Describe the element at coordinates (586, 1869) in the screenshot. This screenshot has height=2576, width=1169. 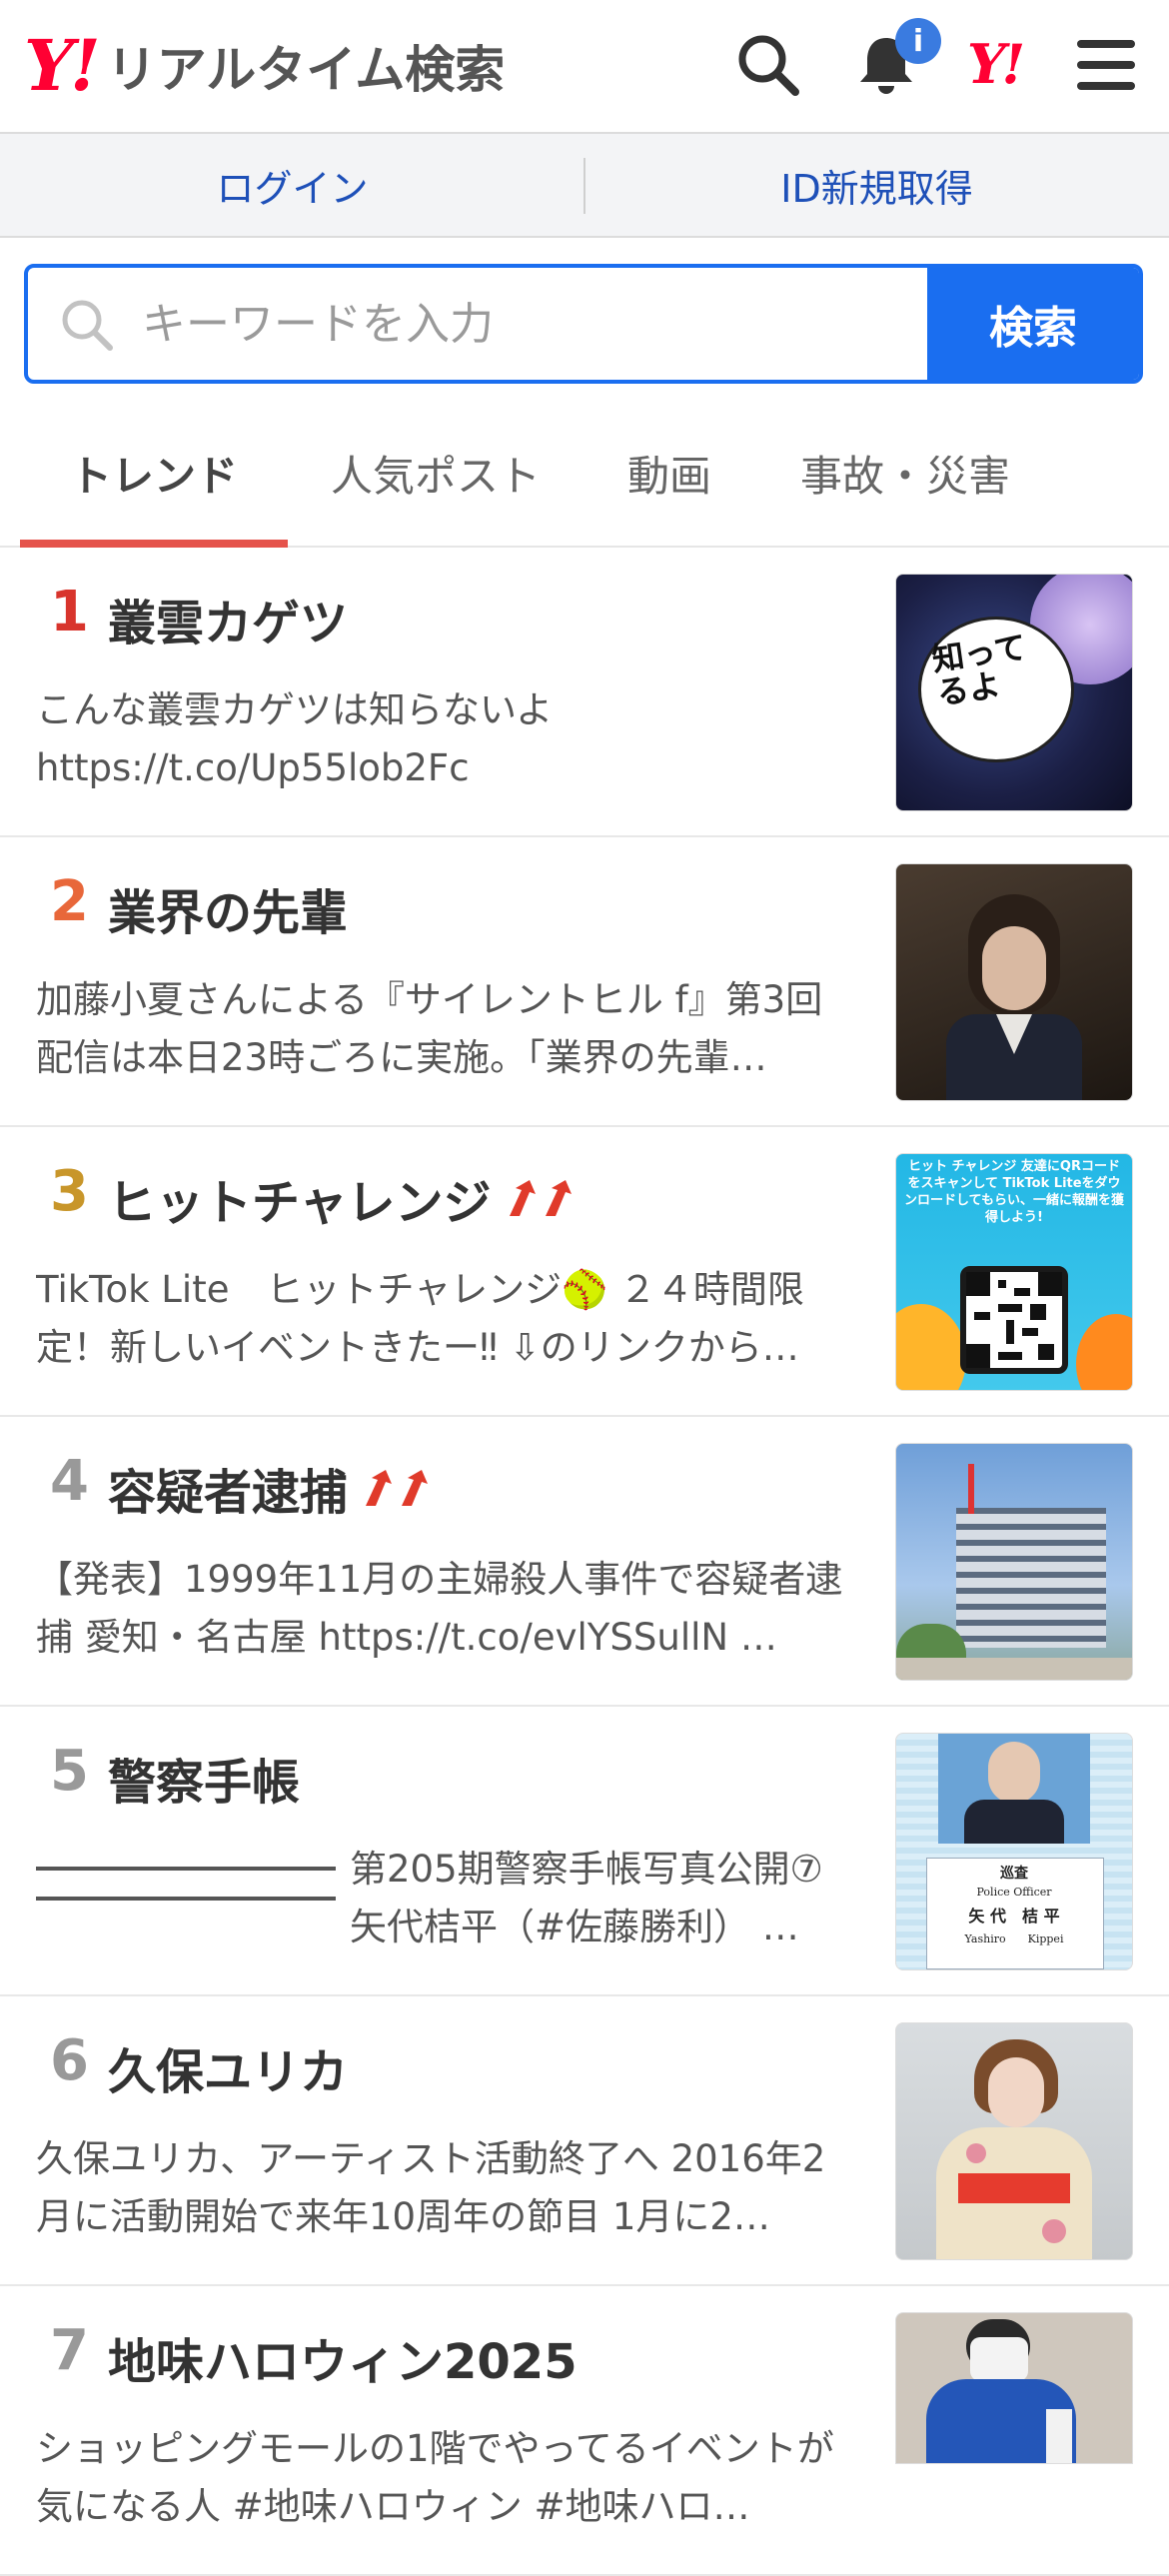
I see `description-line-1: 第205期警察手帳写真公開⑦` at that location.